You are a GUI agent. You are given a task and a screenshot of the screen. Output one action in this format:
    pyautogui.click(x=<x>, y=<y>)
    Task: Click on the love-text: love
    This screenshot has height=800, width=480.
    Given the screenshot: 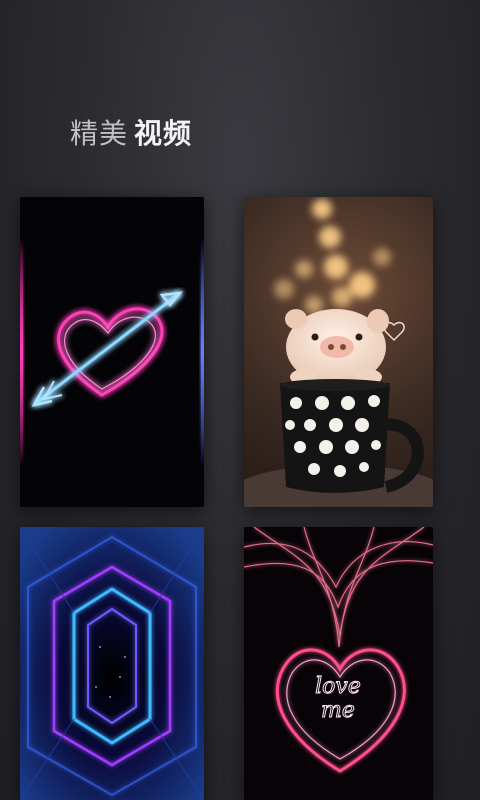 What is the action you would take?
    pyautogui.click(x=338, y=686)
    